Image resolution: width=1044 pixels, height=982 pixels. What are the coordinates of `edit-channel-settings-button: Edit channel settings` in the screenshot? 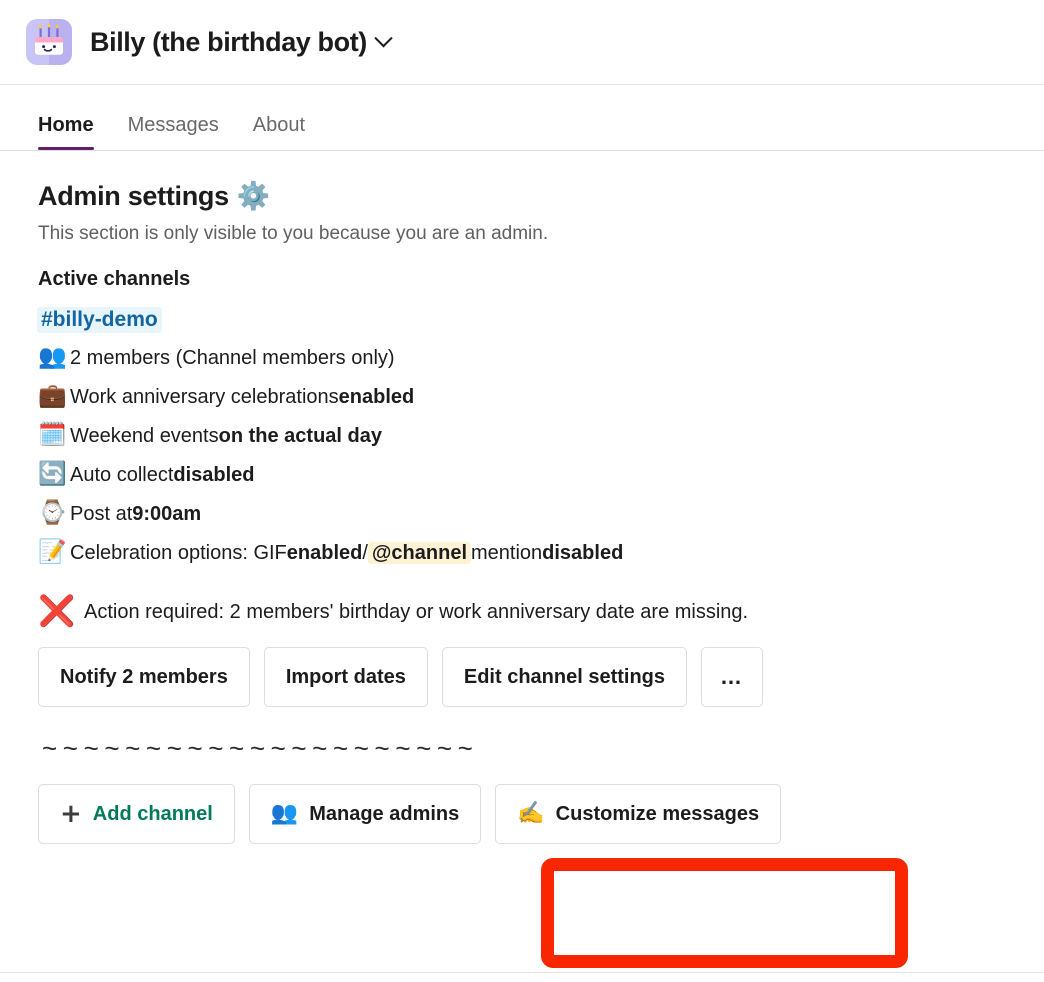 It's located at (564, 677).